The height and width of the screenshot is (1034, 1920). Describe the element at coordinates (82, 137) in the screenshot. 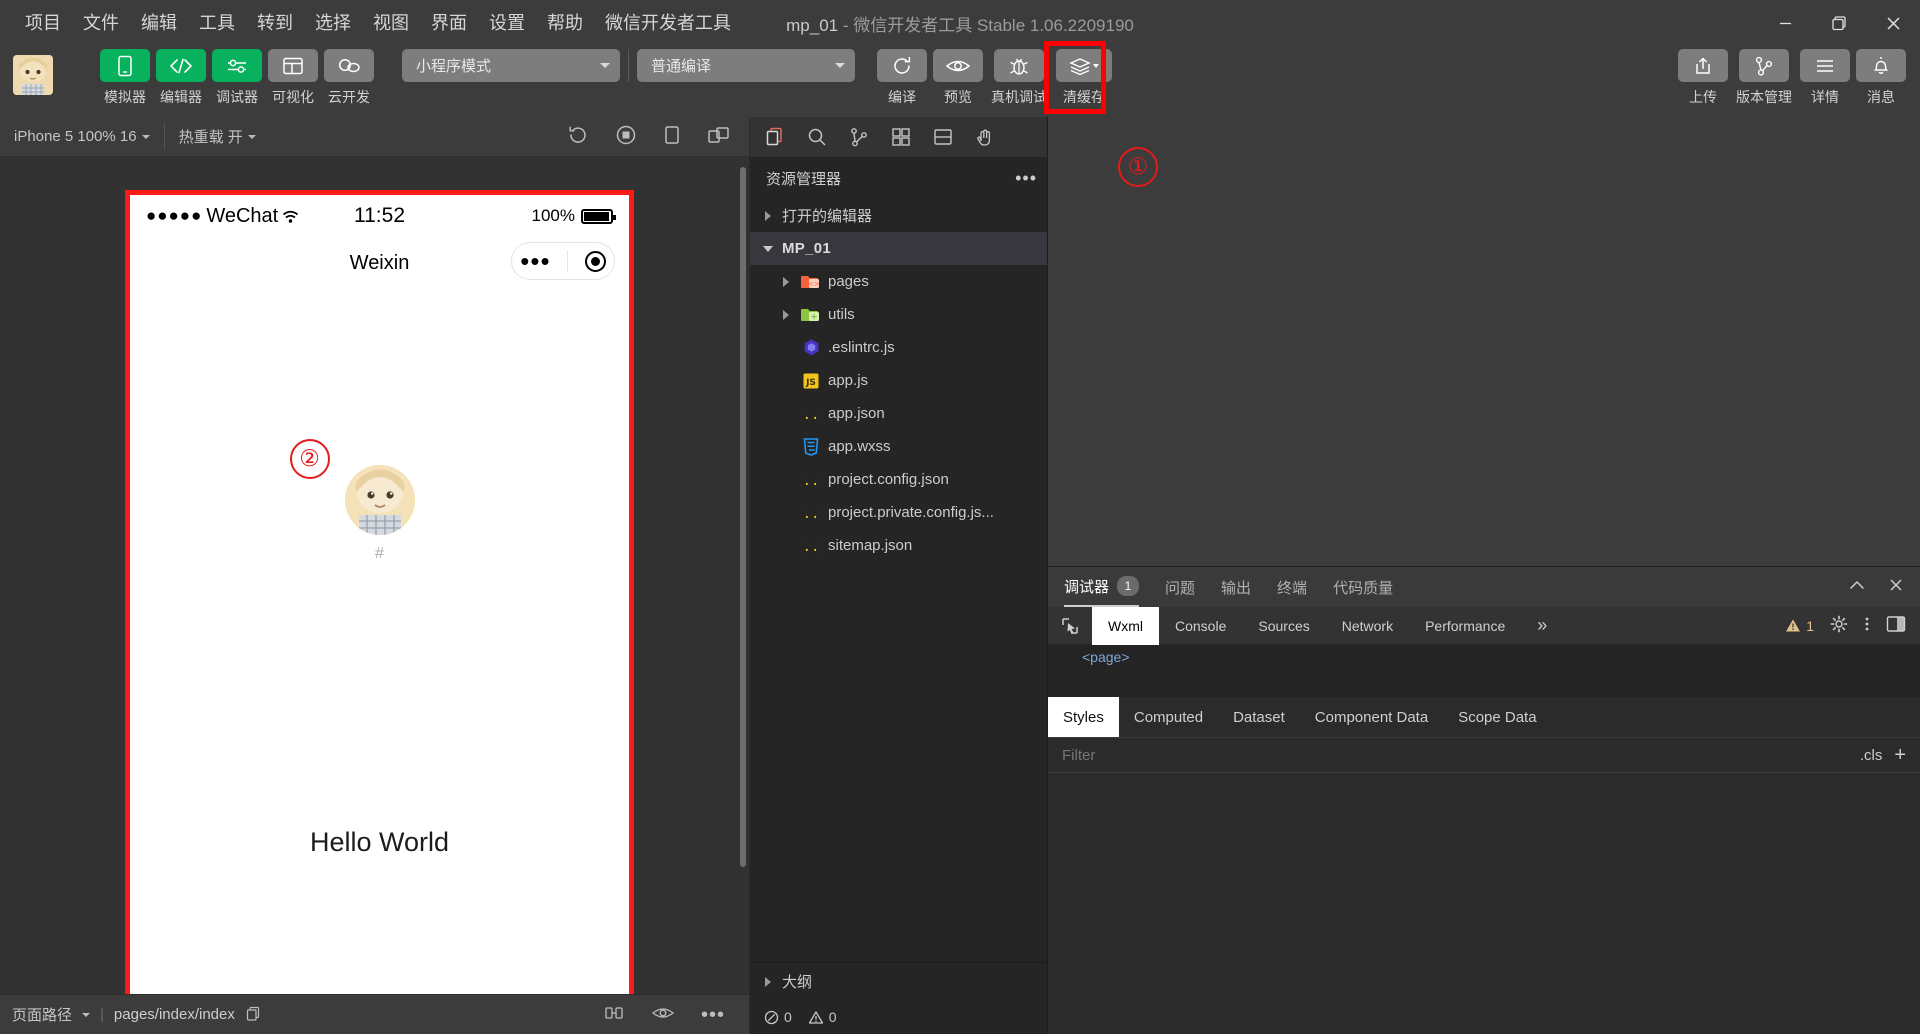

I see `device-select: iPhone 5 100% 16` at that location.